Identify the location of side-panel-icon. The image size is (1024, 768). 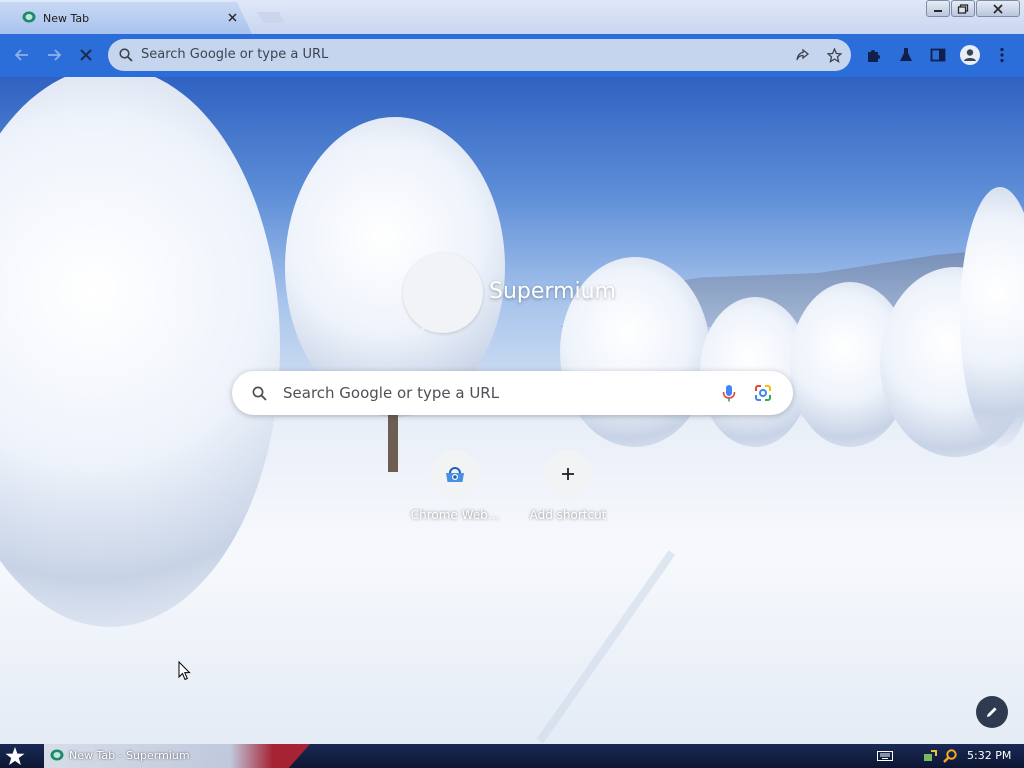
(938, 55).